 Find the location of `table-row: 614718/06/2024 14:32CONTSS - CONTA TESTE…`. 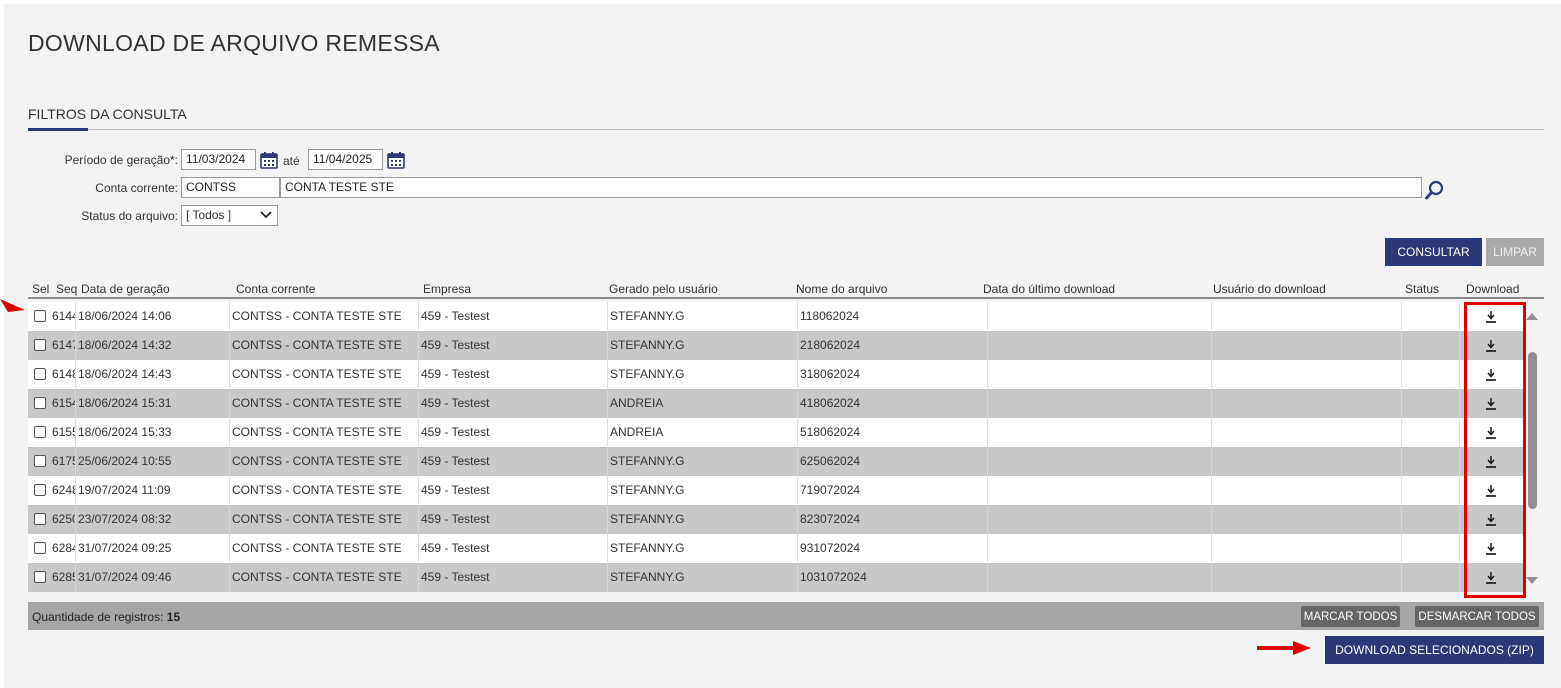

table-row: 614718/06/2024 14:32CONTSS - CONTA TESTE… is located at coordinates (776, 345).